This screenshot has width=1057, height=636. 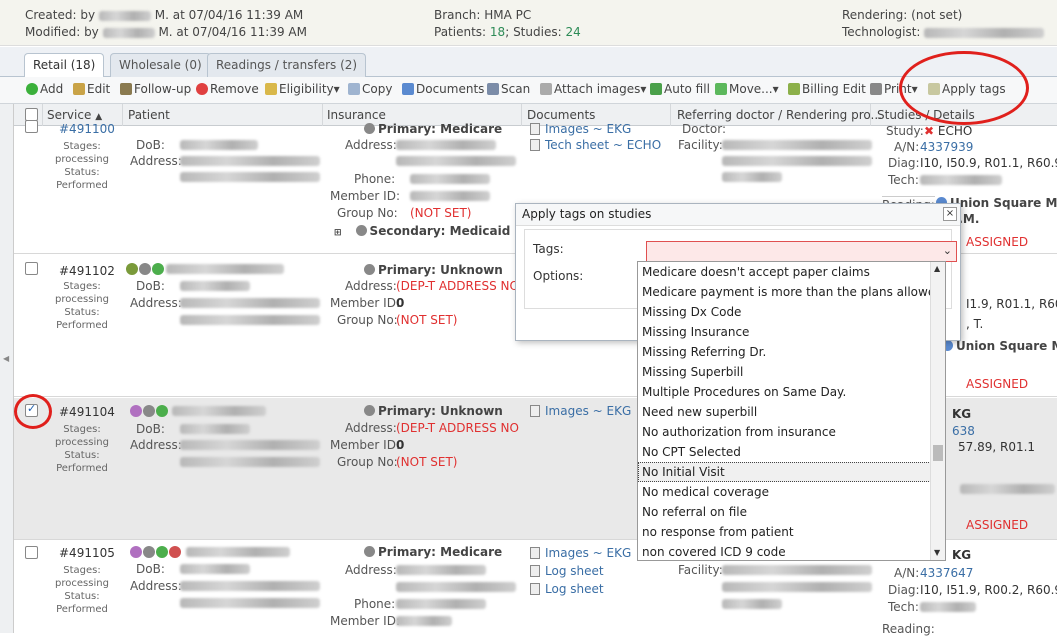 What do you see at coordinates (876, 89) in the screenshot?
I see `printer-icon` at bounding box center [876, 89].